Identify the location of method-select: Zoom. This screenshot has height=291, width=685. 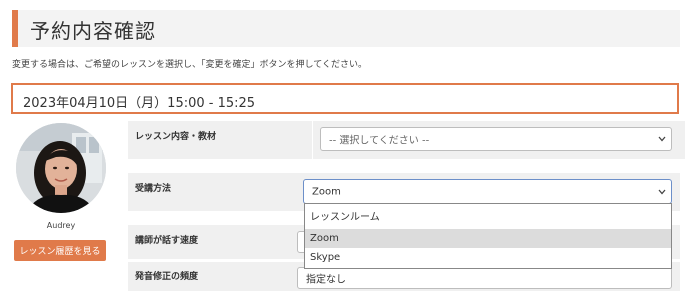
(487, 191).